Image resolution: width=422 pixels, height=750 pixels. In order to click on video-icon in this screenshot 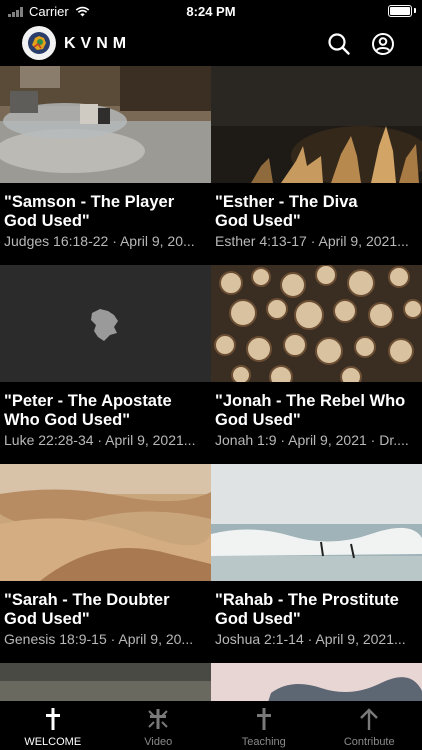, I will do `click(158, 719)`.